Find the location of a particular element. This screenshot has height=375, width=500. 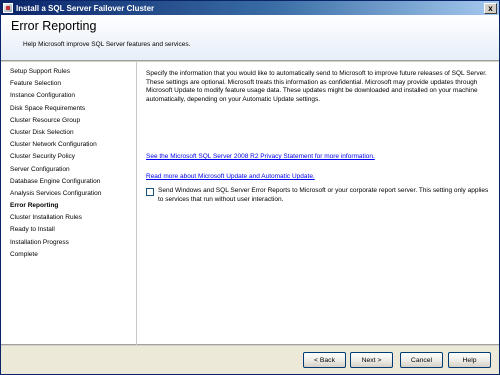

button-bar: < Back Next > Cancel Help is located at coordinates (250, 360).